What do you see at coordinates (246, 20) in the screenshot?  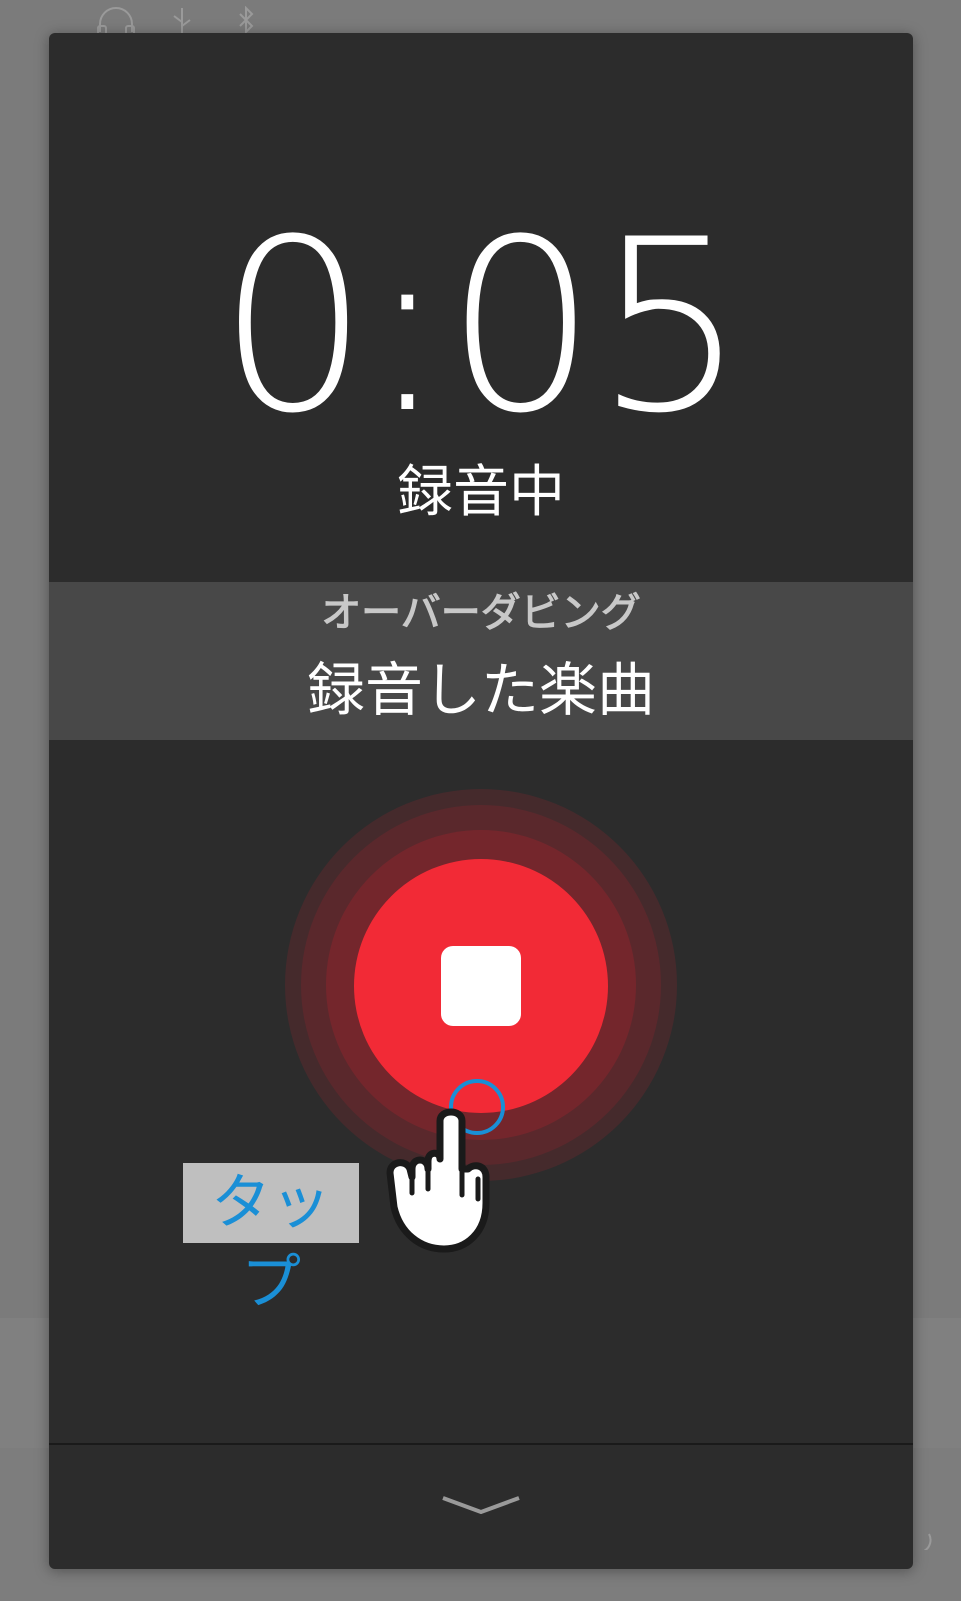 I see `bluetooth-icon` at bounding box center [246, 20].